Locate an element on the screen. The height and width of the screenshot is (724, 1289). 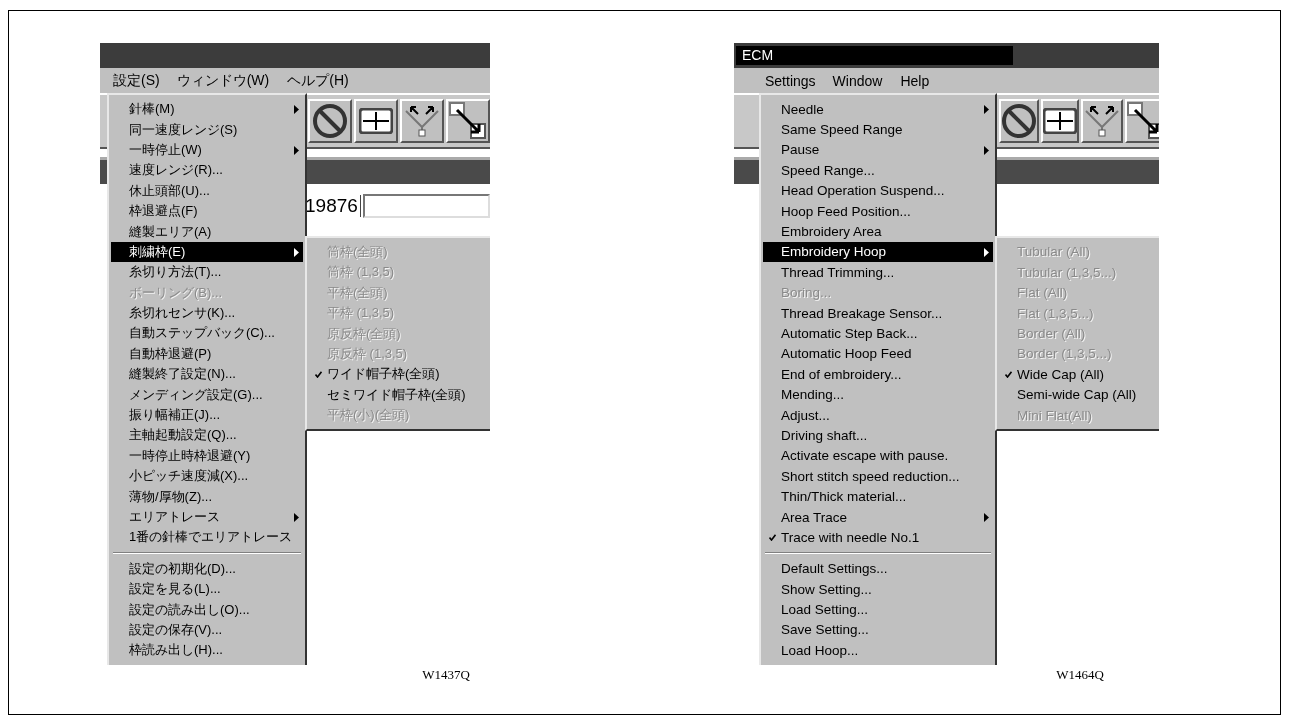
menu-item: エリアトレース is located at coordinates (207, 517).